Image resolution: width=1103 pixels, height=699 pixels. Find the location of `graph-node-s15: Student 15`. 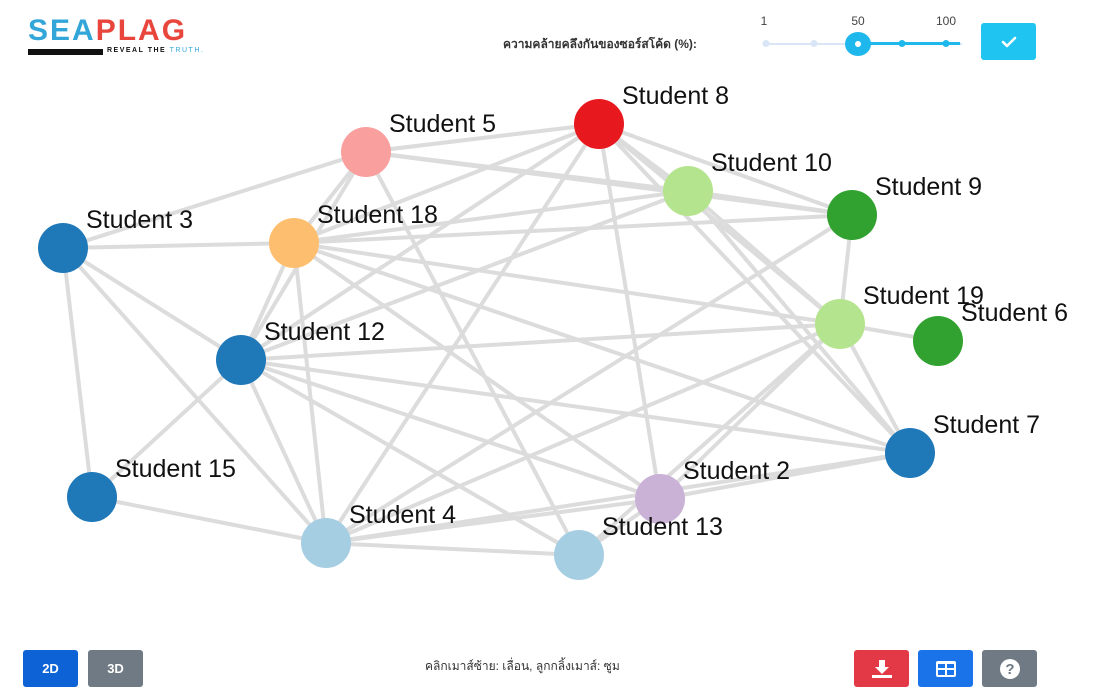

graph-node-s15: Student 15 is located at coordinates (151, 488).